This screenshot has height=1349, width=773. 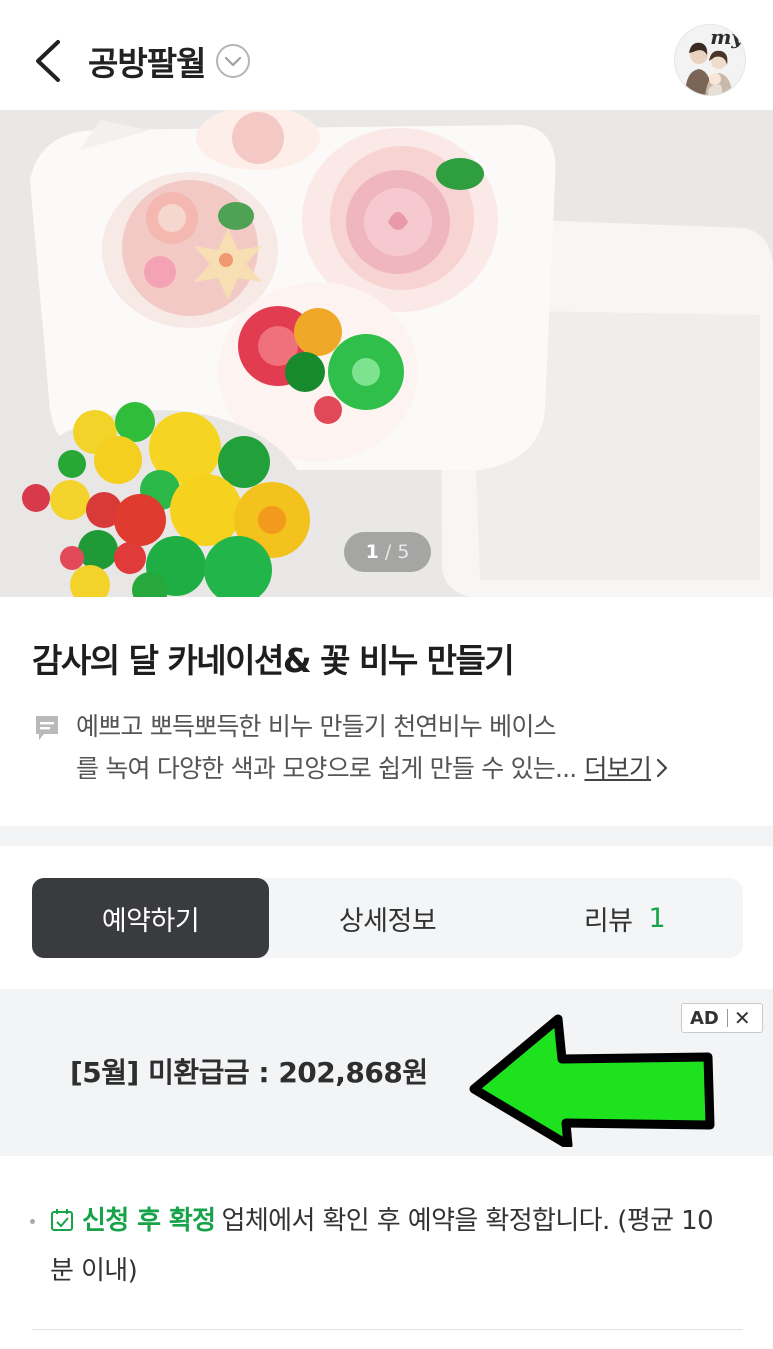 What do you see at coordinates (316, 726) in the screenshot?
I see `description-line-1: 예쁘고 뽀득뽀득한 비누 만들기 천연비누 베이스` at bounding box center [316, 726].